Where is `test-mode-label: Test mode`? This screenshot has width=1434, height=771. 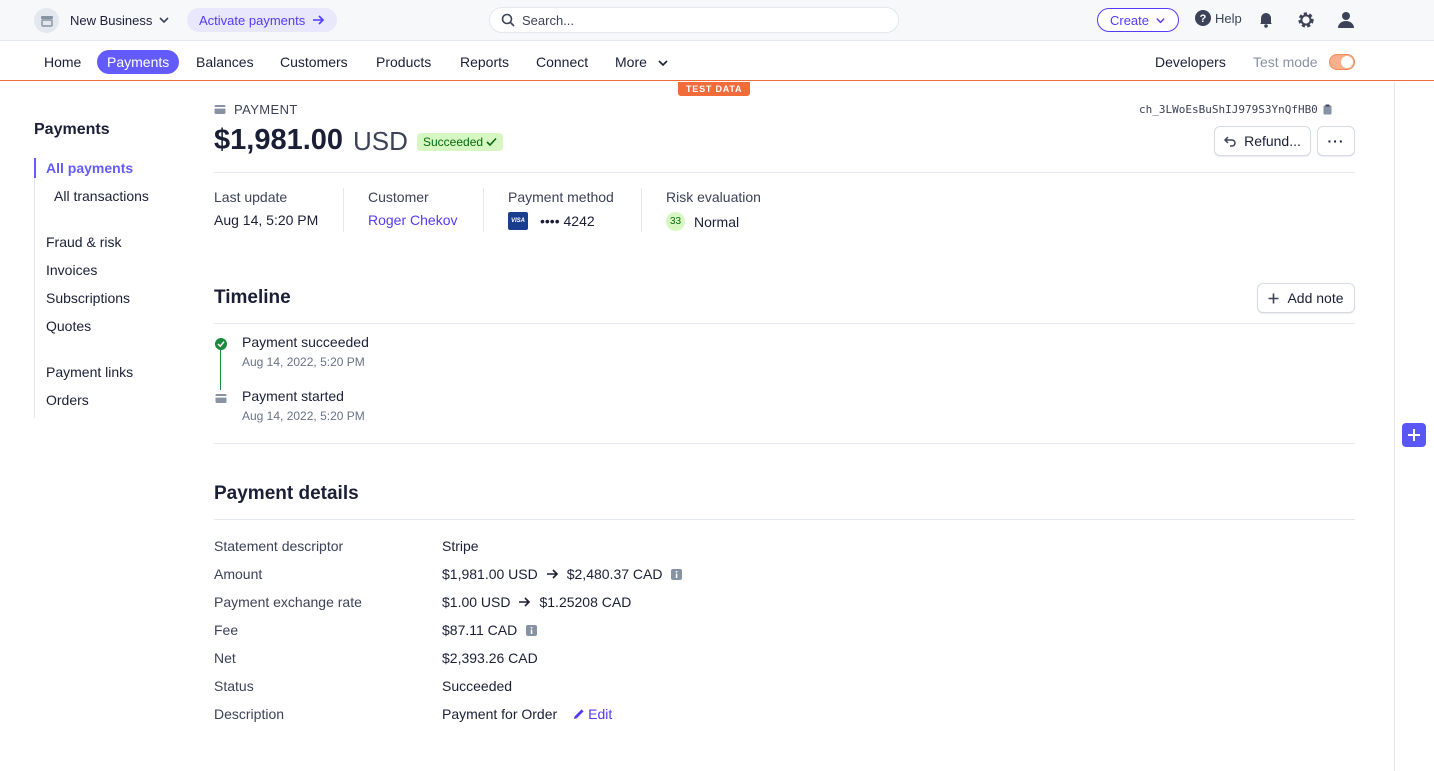 test-mode-label: Test mode is located at coordinates (1285, 62).